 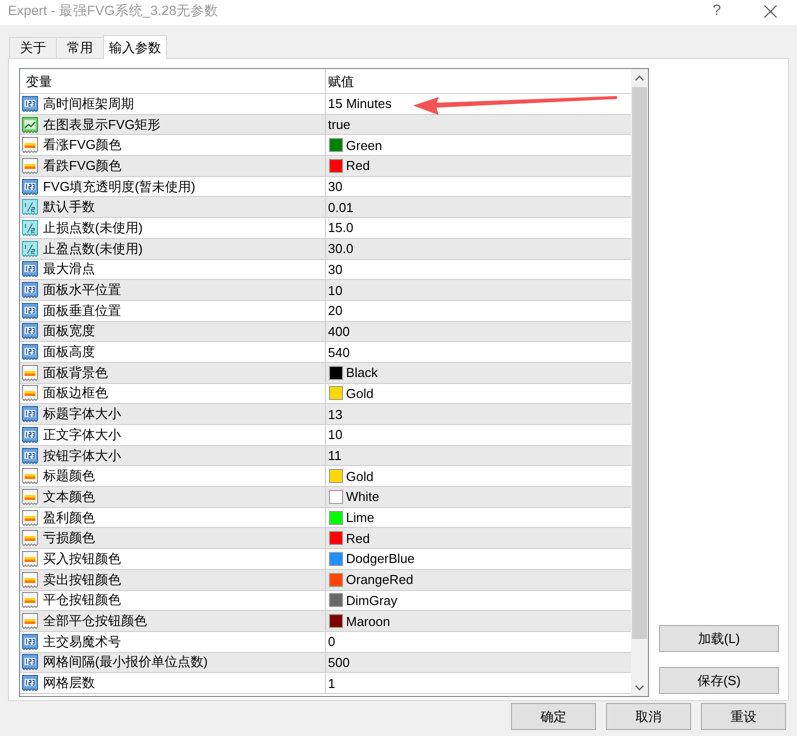 What do you see at coordinates (325, 477) in the screenshot?
I see `parameter-row: 标题颜色 Gold` at bounding box center [325, 477].